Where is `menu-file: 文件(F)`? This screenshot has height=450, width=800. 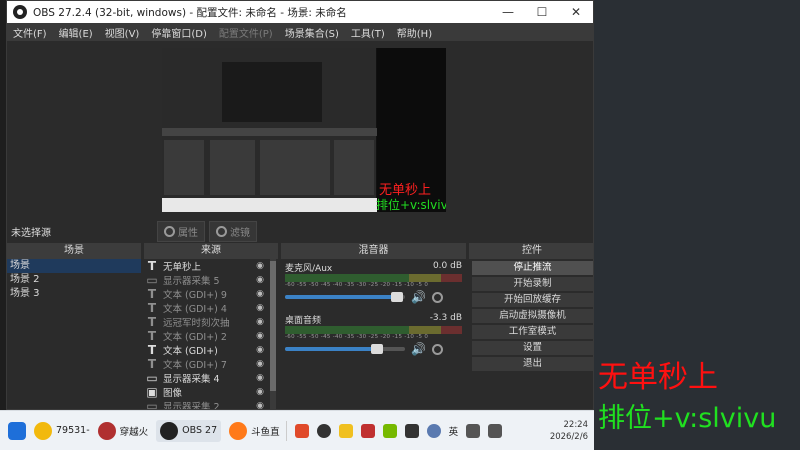 menu-file: 文件(F) is located at coordinates (30, 32).